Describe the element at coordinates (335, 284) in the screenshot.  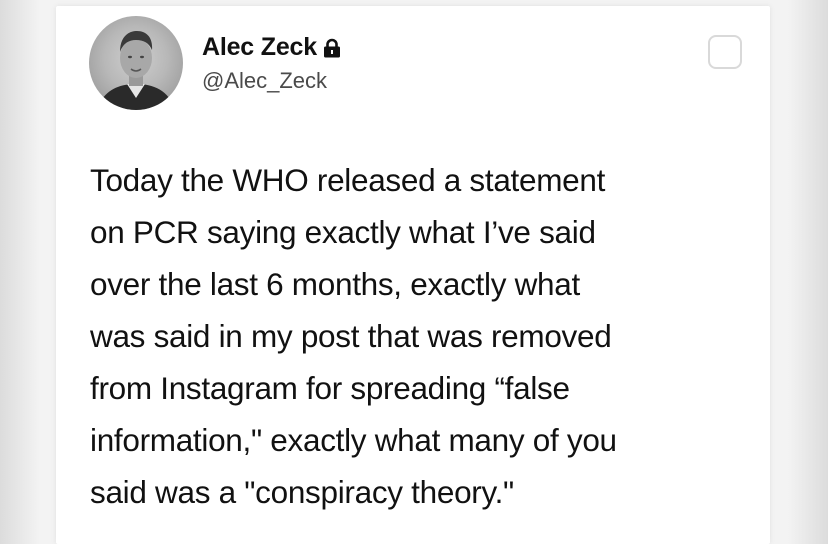
I see `tweet-line: over the last 6 months, exactly what` at that location.